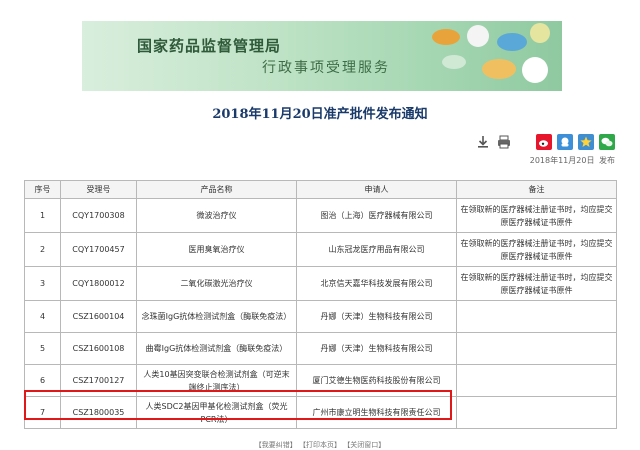  What do you see at coordinates (98, 283) in the screenshot?
I see `row-id: CQY1800012` at bounding box center [98, 283].